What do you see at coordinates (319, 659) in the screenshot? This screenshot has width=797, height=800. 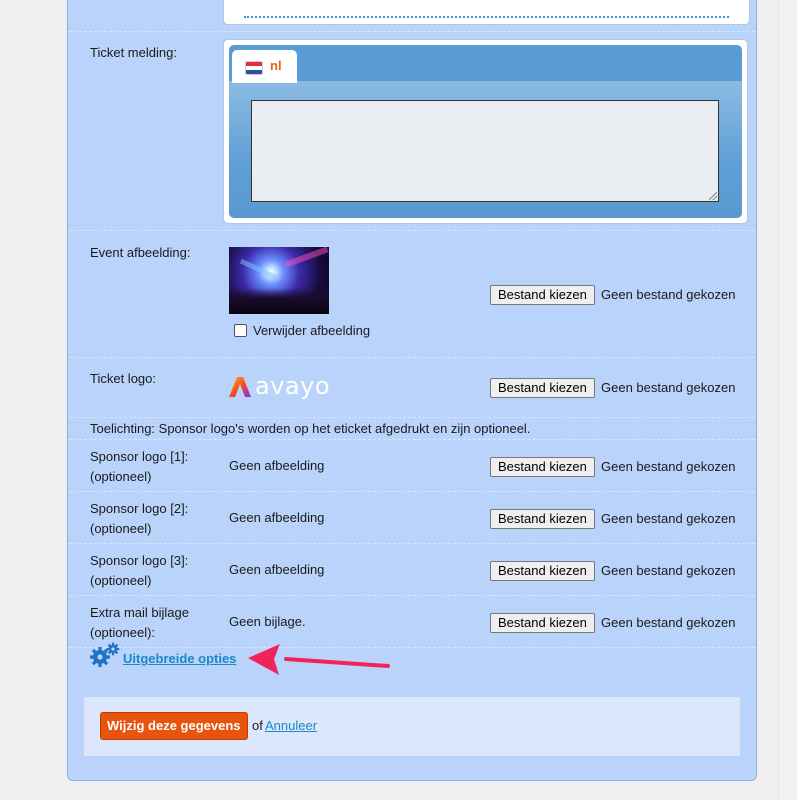 I see `annotation-arrow-icon` at bounding box center [319, 659].